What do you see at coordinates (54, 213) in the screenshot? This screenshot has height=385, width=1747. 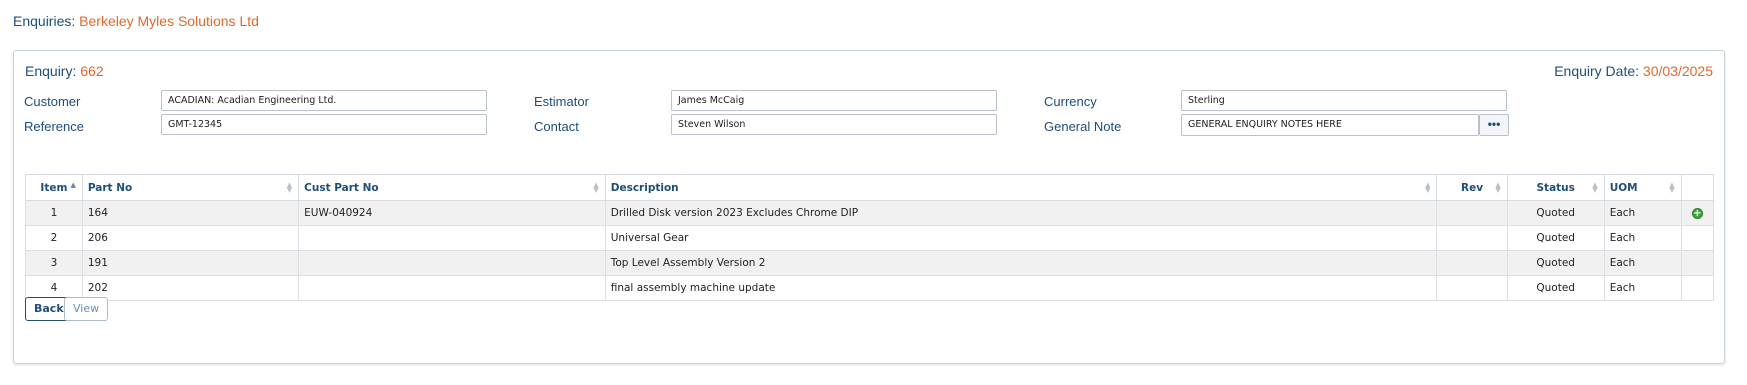 I see `cell-item: 1` at bounding box center [54, 213].